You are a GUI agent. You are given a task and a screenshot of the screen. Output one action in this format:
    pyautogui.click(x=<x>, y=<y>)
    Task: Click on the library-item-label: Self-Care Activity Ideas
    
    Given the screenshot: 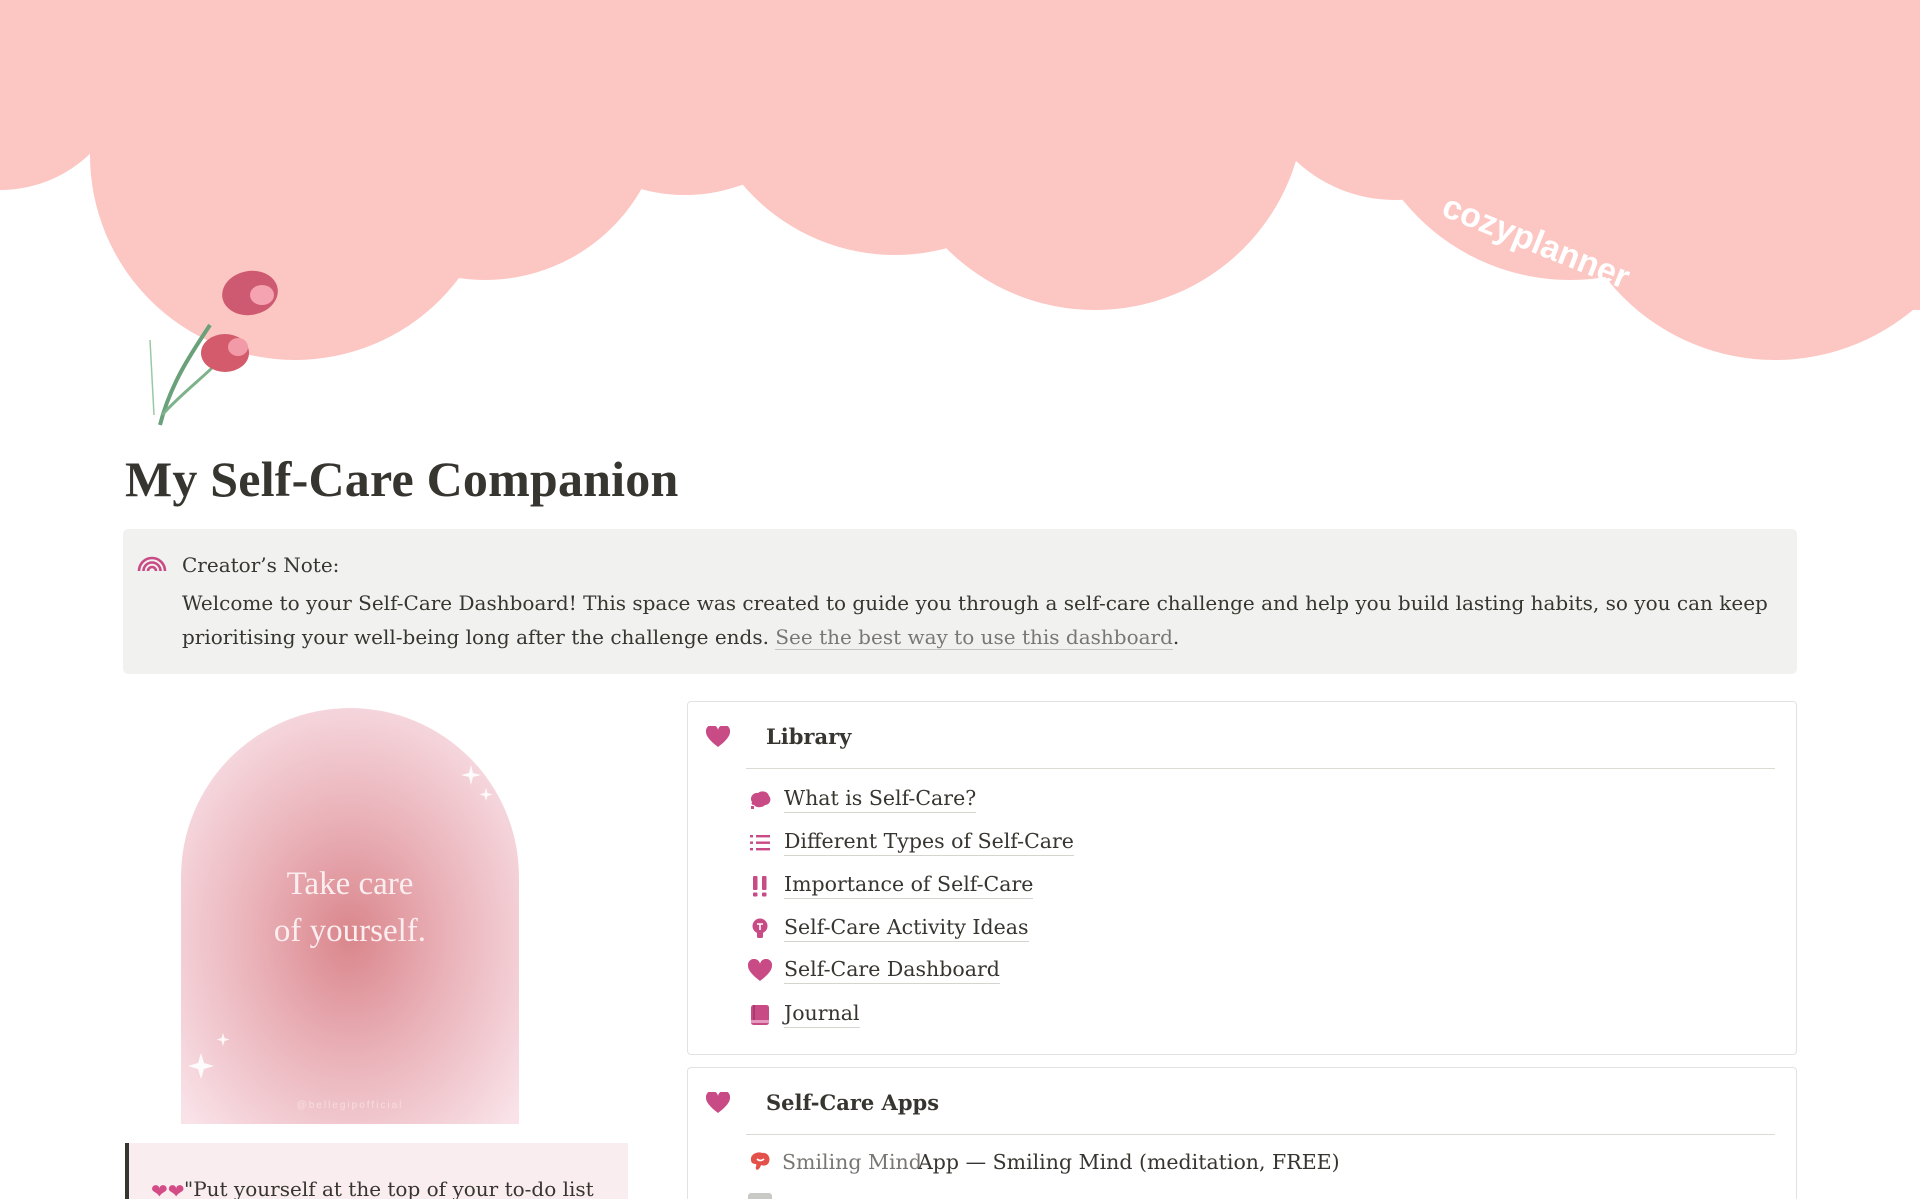 What is the action you would take?
    pyautogui.click(x=906, y=927)
    